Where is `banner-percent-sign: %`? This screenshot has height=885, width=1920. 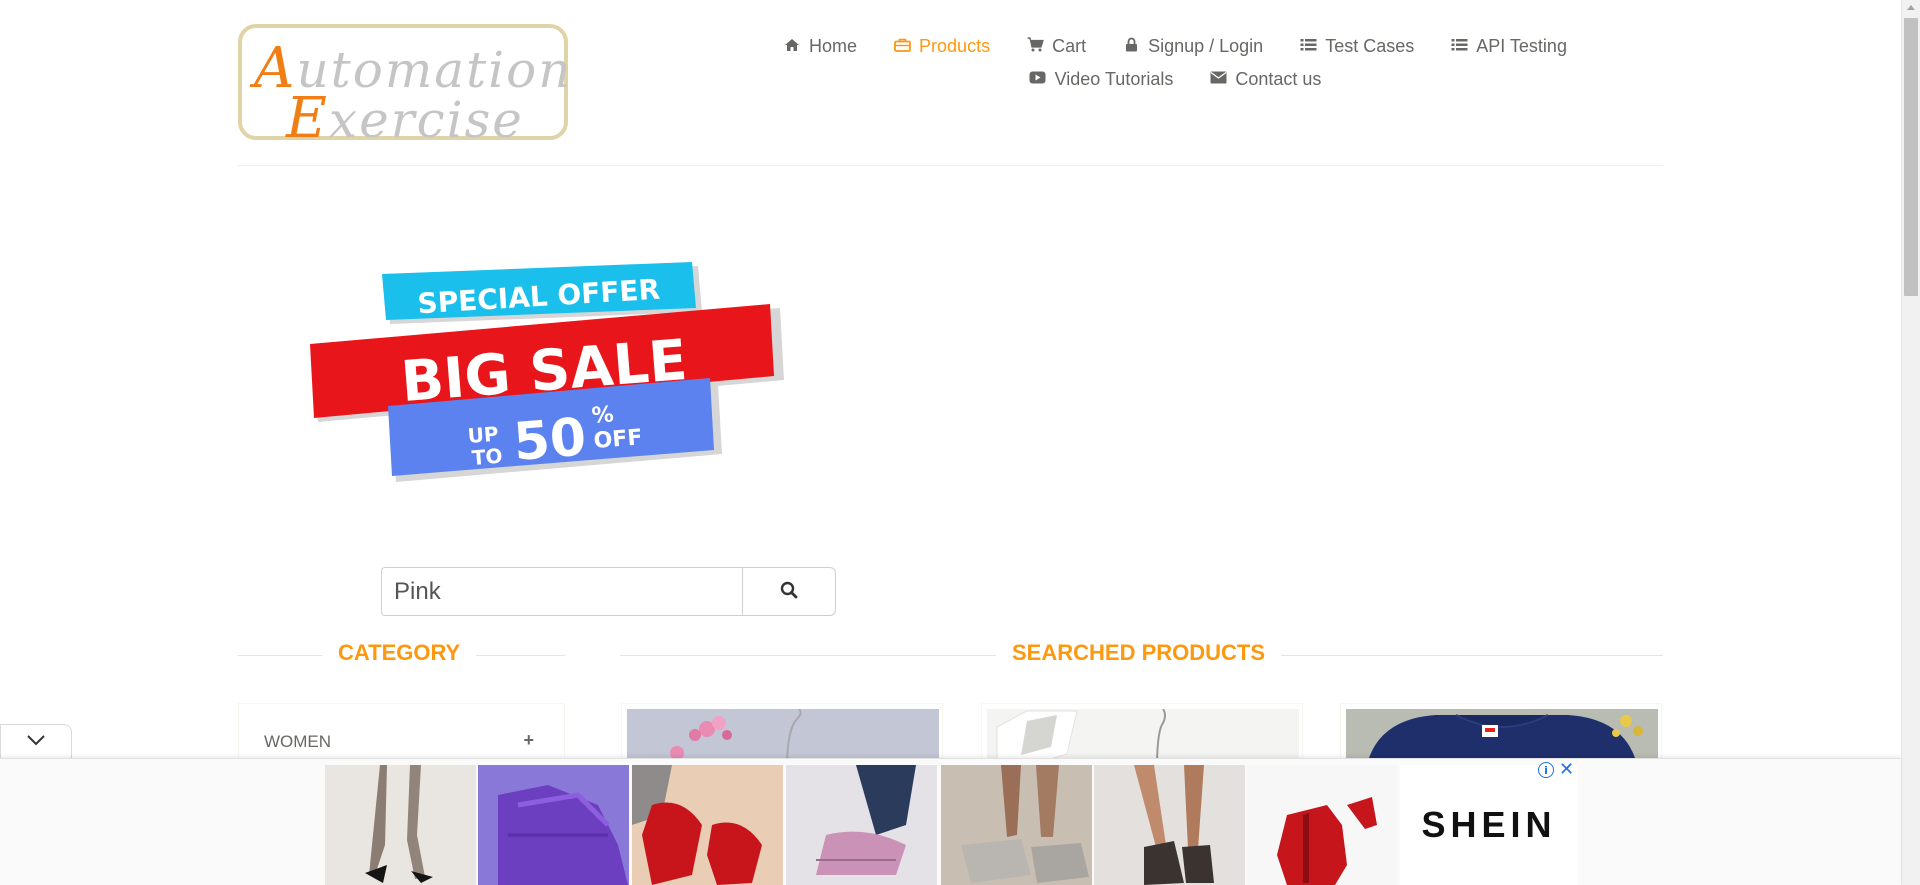 banner-percent-sign: % is located at coordinates (603, 415).